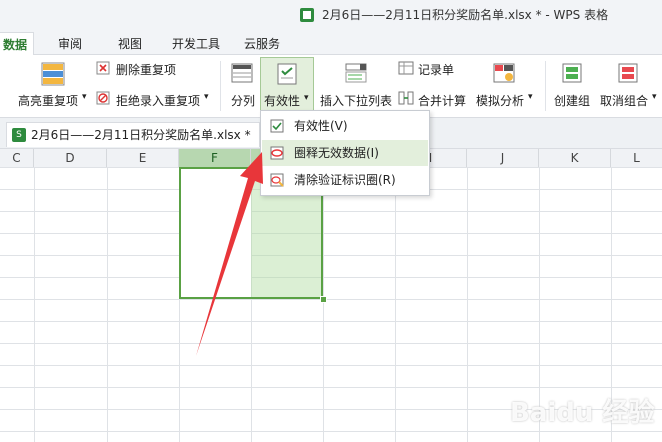  I want to click on annotation-arrow-icon, so click(229, 254).